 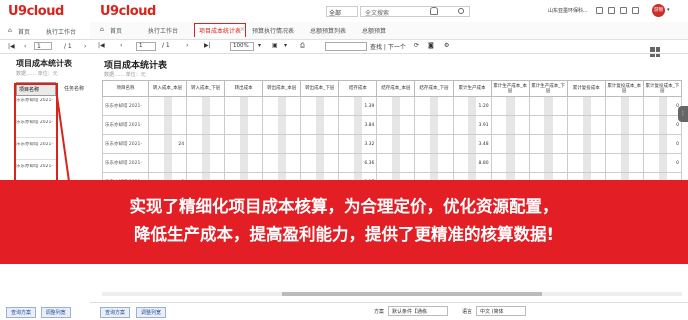 What do you see at coordinates (21, 312) in the screenshot?
I see `back-query-scheme-button: 查询方案` at bounding box center [21, 312].